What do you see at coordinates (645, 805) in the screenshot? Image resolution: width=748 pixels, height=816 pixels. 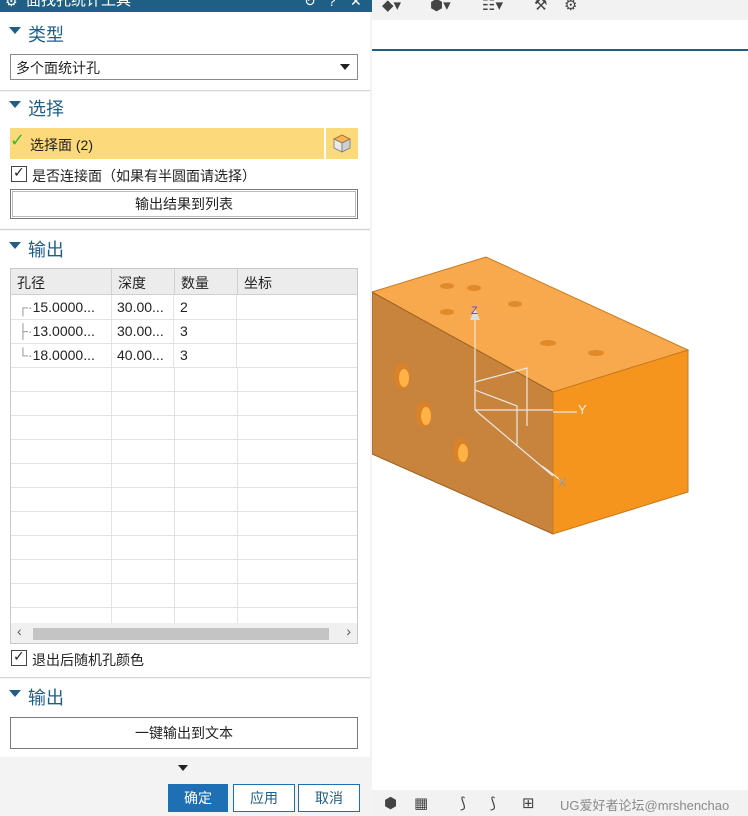 I see `watermark-text: UG爱好者论坛@mrshenchao` at bounding box center [645, 805].